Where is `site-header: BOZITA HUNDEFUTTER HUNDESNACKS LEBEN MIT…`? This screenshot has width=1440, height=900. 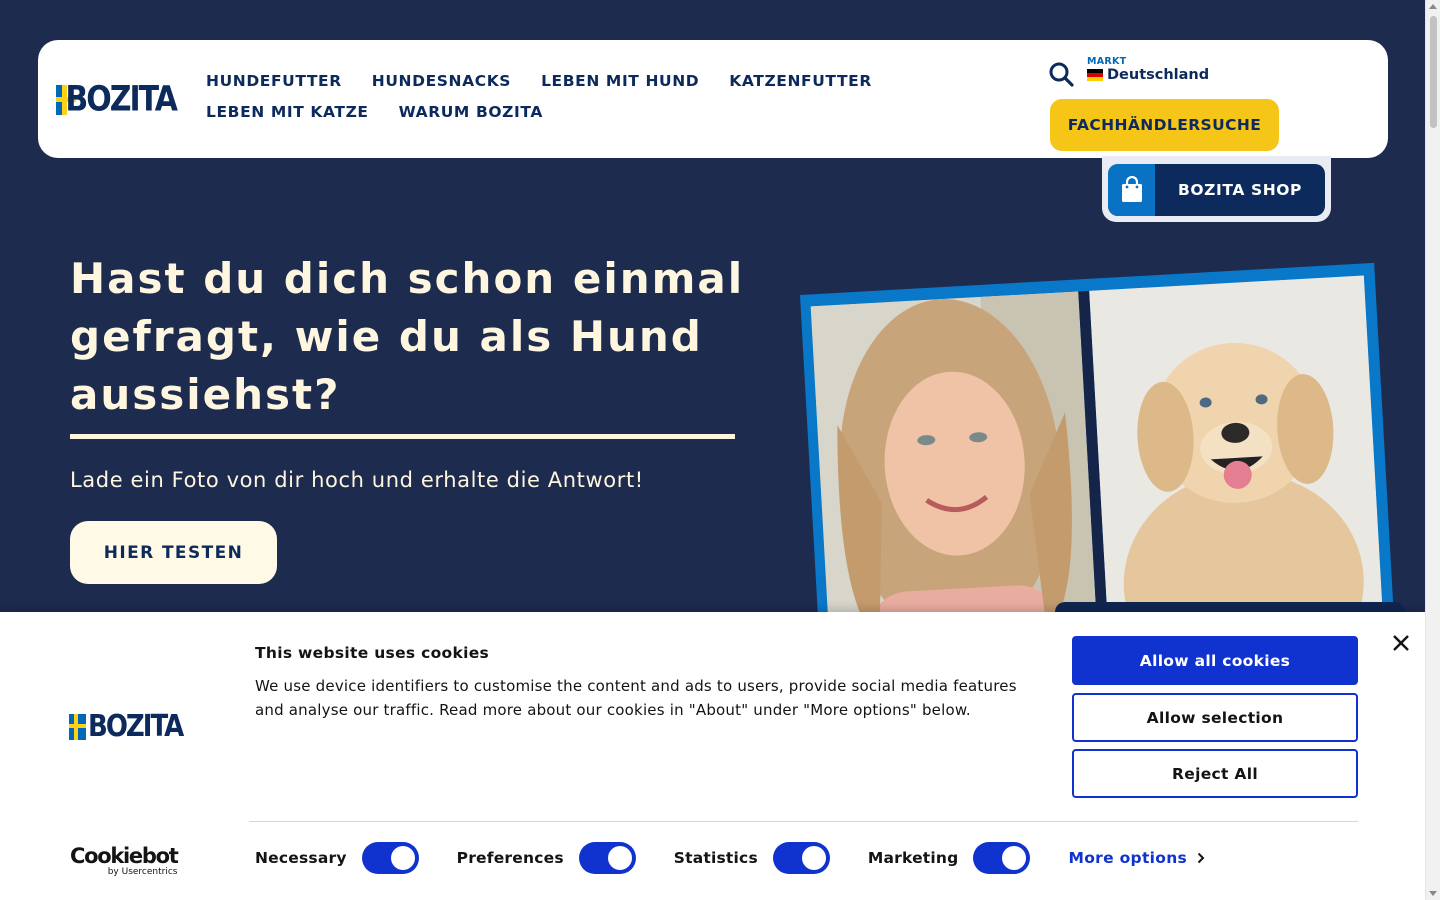
site-header: BOZITA HUNDEFUTTER HUNDESNACKS LEBEN MIT… is located at coordinates (713, 99).